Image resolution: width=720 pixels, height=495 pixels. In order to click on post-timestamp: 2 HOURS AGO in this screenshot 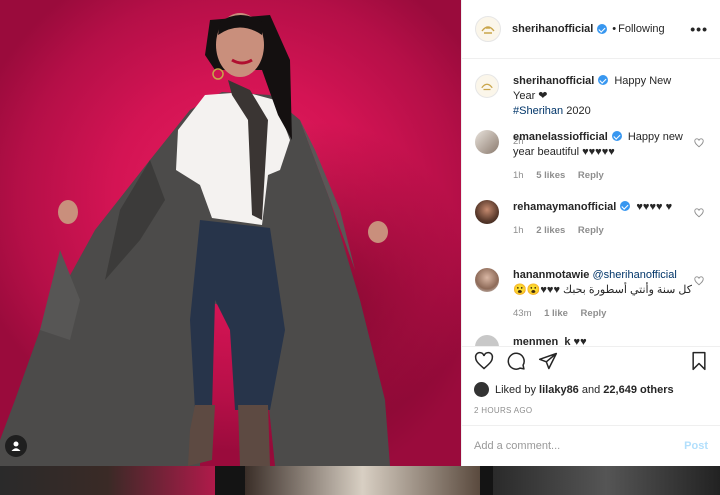, I will do `click(503, 410)`.